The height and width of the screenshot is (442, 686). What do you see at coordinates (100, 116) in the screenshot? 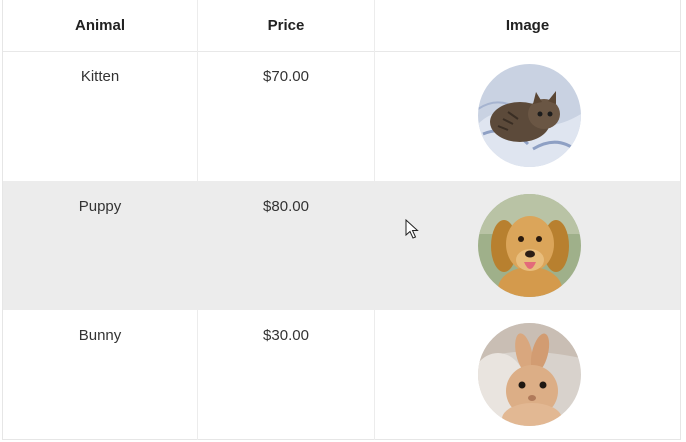
I see `animal-name-cell: Kitten` at bounding box center [100, 116].